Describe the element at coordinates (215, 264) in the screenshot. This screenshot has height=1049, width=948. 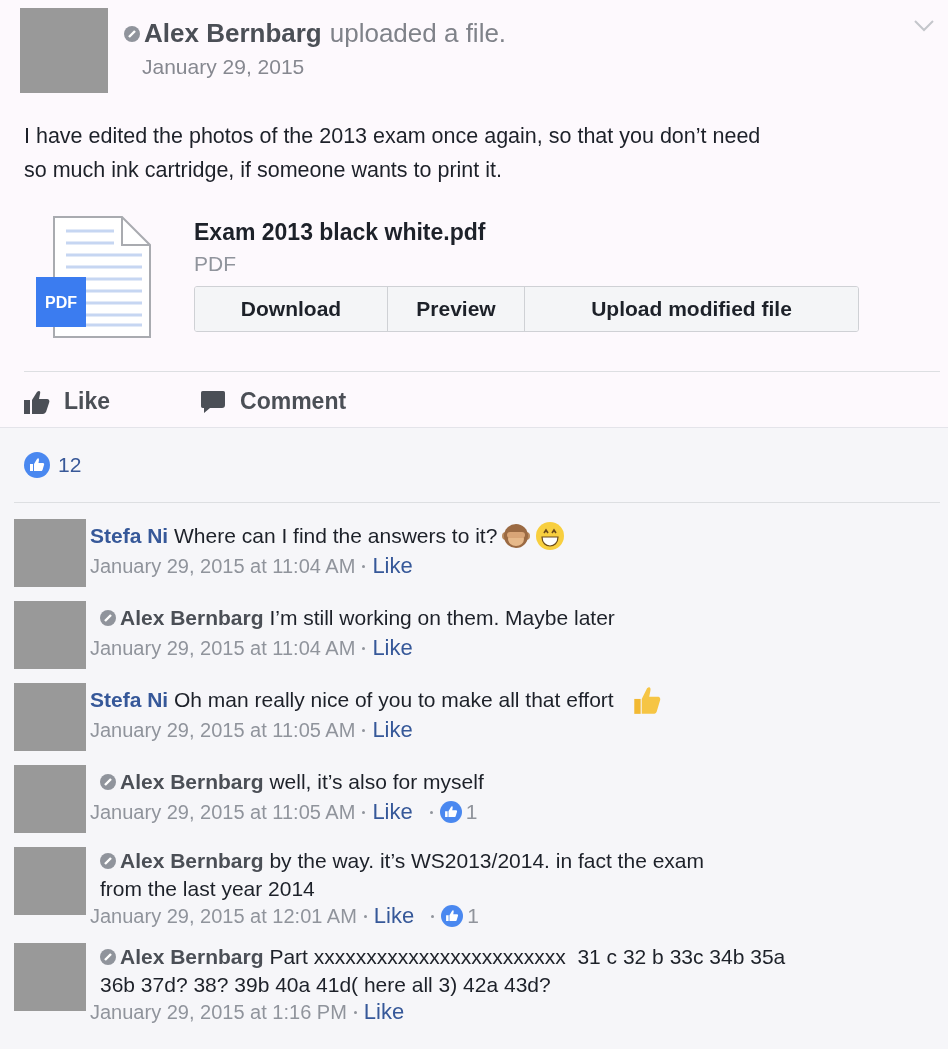
I see `file-type: PDF` at that location.